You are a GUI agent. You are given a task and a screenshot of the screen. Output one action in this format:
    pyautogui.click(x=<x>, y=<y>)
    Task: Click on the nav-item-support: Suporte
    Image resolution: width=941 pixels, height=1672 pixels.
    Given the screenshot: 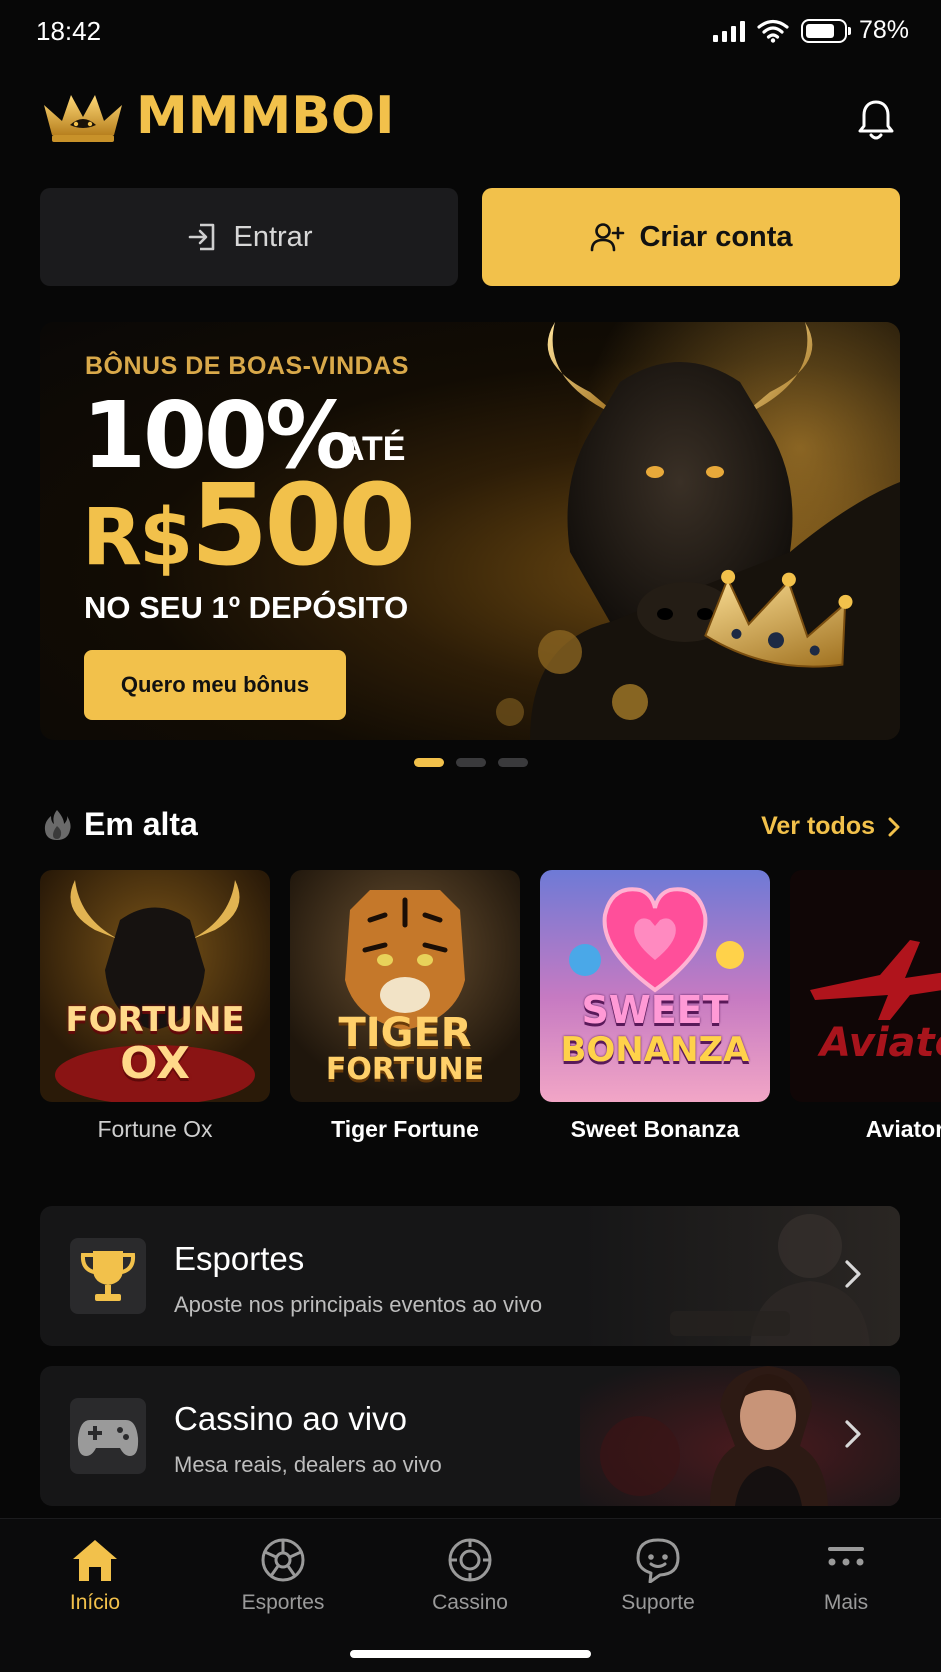 What is the action you would take?
    pyautogui.click(x=658, y=1576)
    